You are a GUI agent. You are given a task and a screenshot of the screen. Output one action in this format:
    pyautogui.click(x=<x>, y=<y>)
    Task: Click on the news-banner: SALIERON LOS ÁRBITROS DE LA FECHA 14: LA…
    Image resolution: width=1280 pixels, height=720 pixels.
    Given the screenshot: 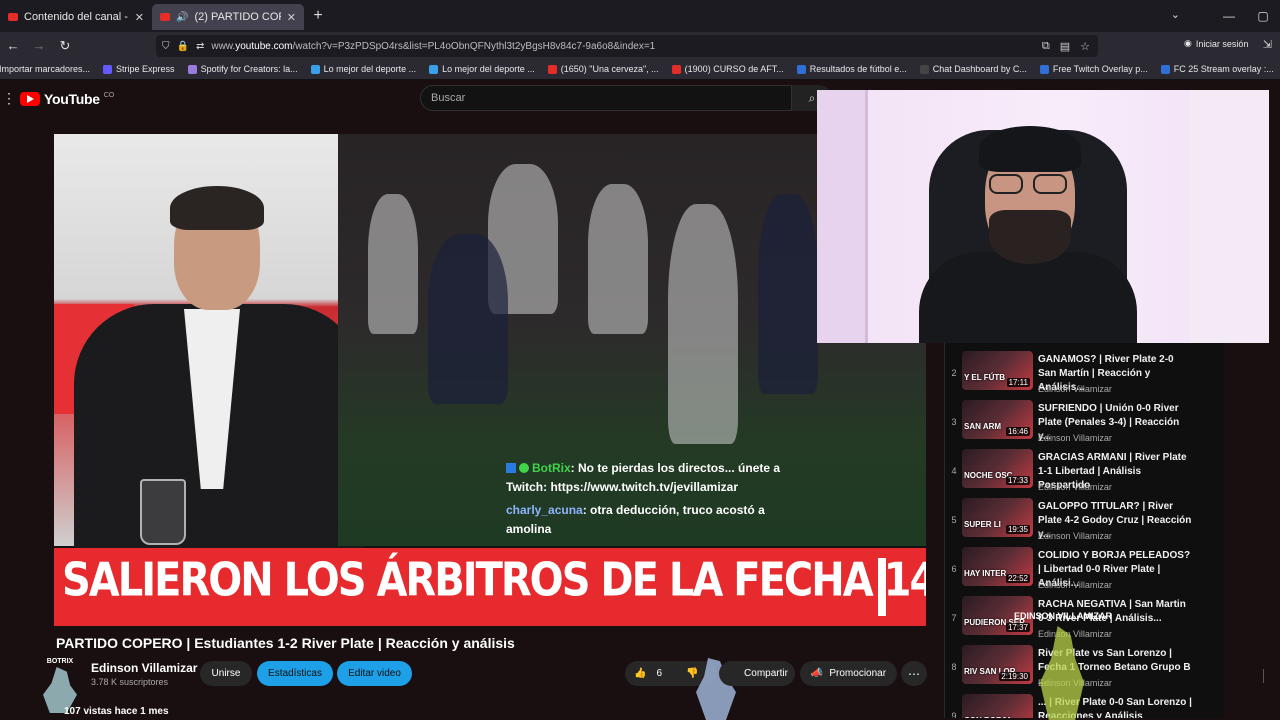 What is the action you would take?
    pyautogui.click(x=490, y=587)
    